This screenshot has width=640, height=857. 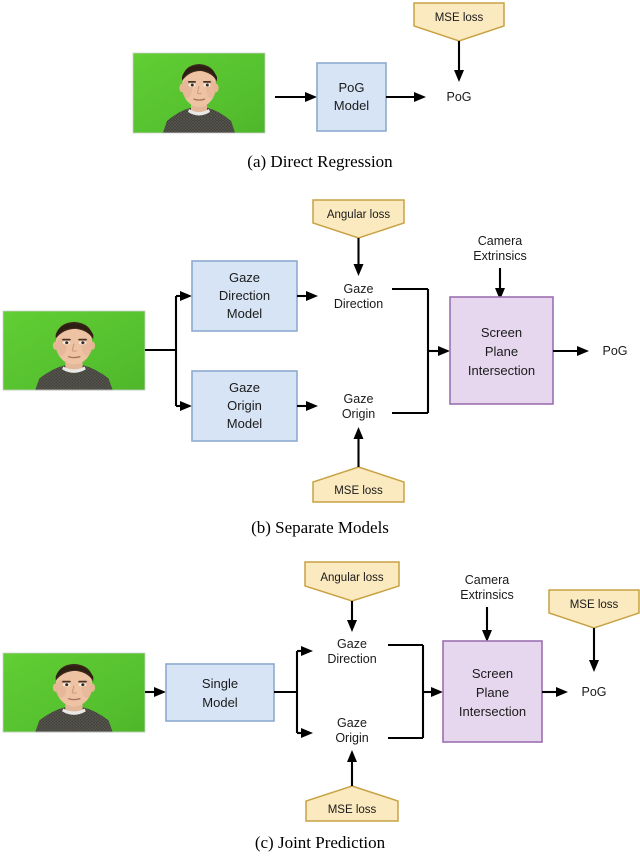 What do you see at coordinates (352, 723) in the screenshot?
I see `panel-c-gaze-origin-line1: Gaze` at bounding box center [352, 723].